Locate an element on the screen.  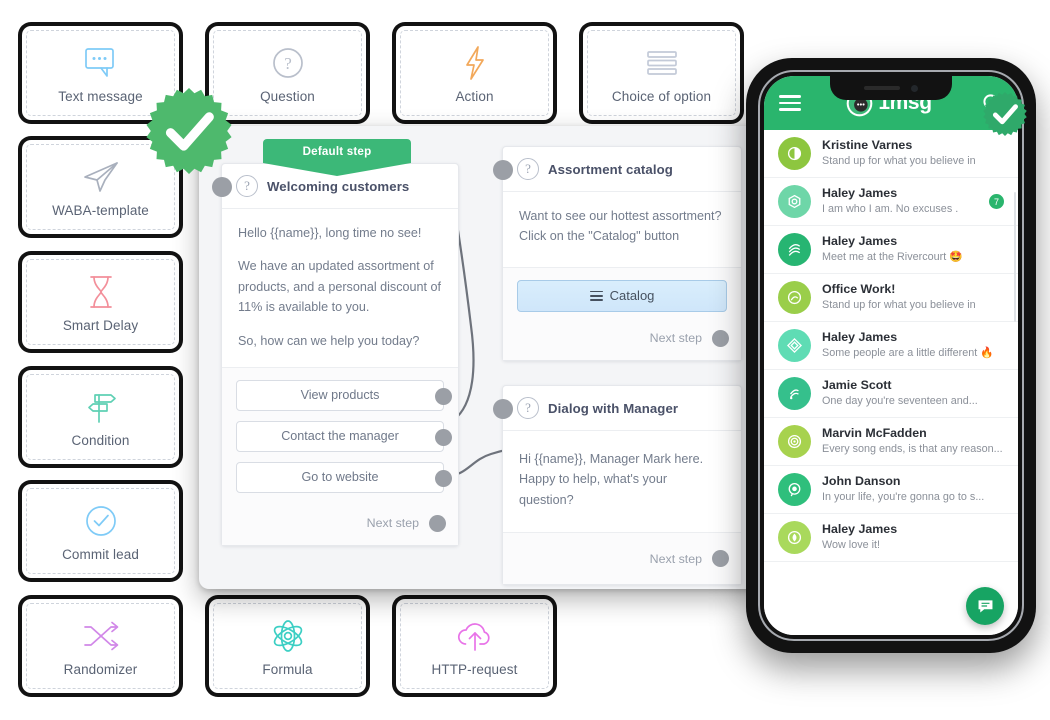
new-chat-fab-button is located at coordinates (985, 606).